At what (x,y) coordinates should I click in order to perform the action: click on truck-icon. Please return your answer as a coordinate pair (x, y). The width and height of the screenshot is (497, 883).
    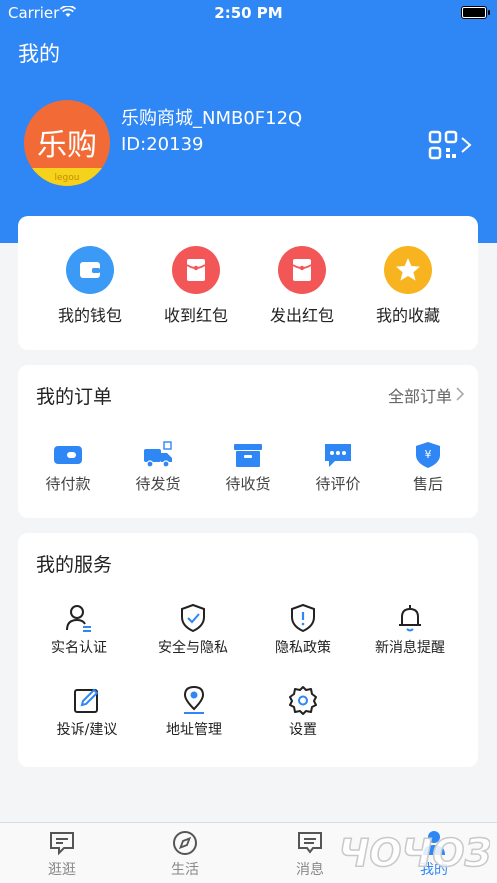
    Looking at the image, I should click on (158, 454).